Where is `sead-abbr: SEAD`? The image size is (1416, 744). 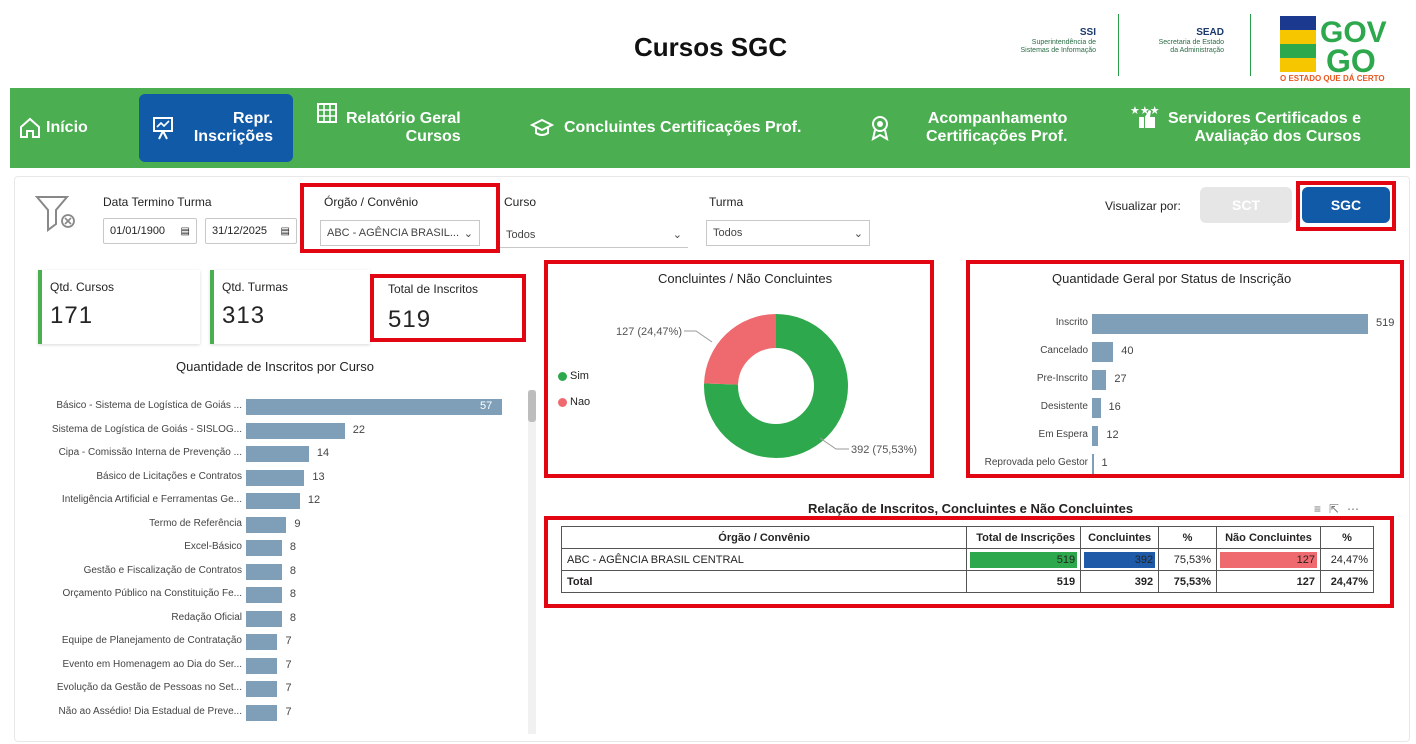 sead-abbr: SEAD is located at coordinates (1210, 32).